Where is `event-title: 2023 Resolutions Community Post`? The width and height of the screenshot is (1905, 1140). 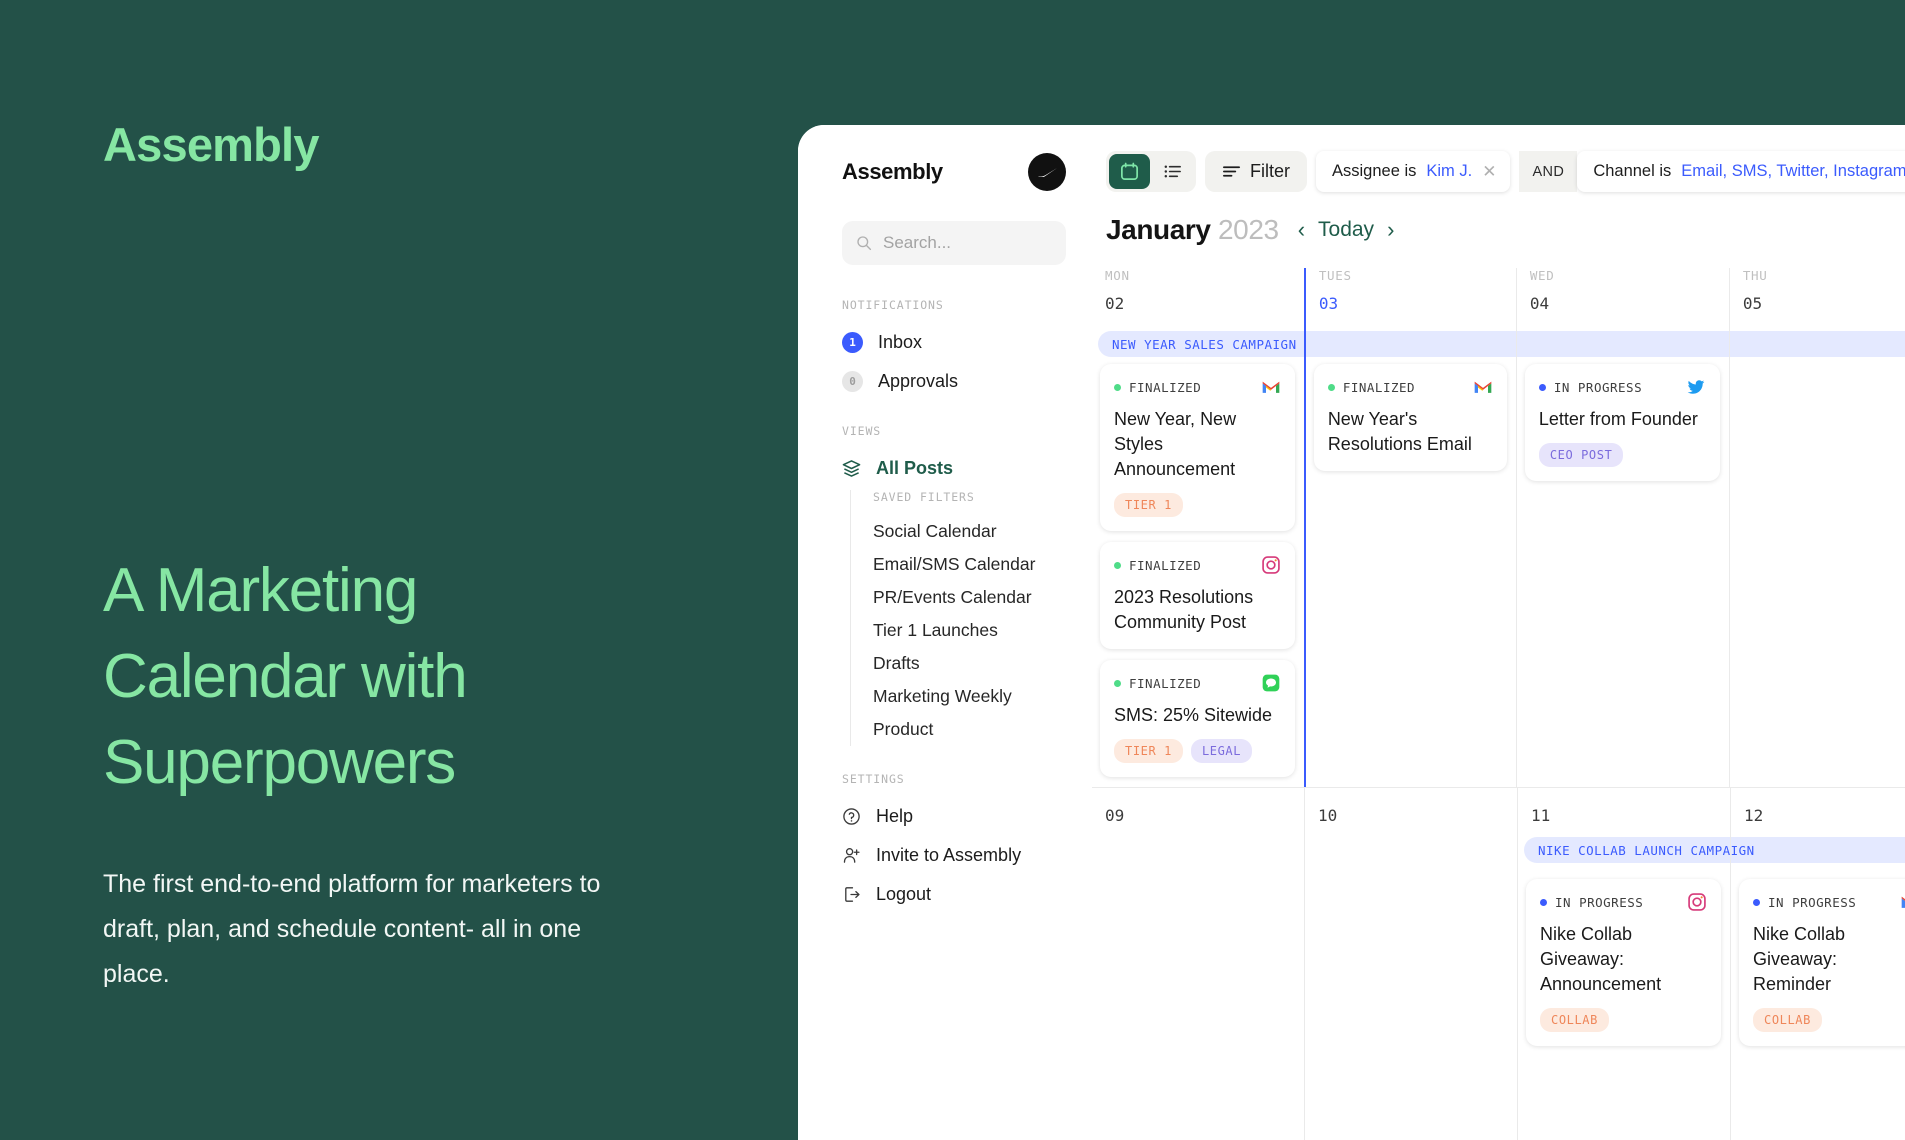 event-title: 2023 Resolutions Community Post is located at coordinates (1184, 609).